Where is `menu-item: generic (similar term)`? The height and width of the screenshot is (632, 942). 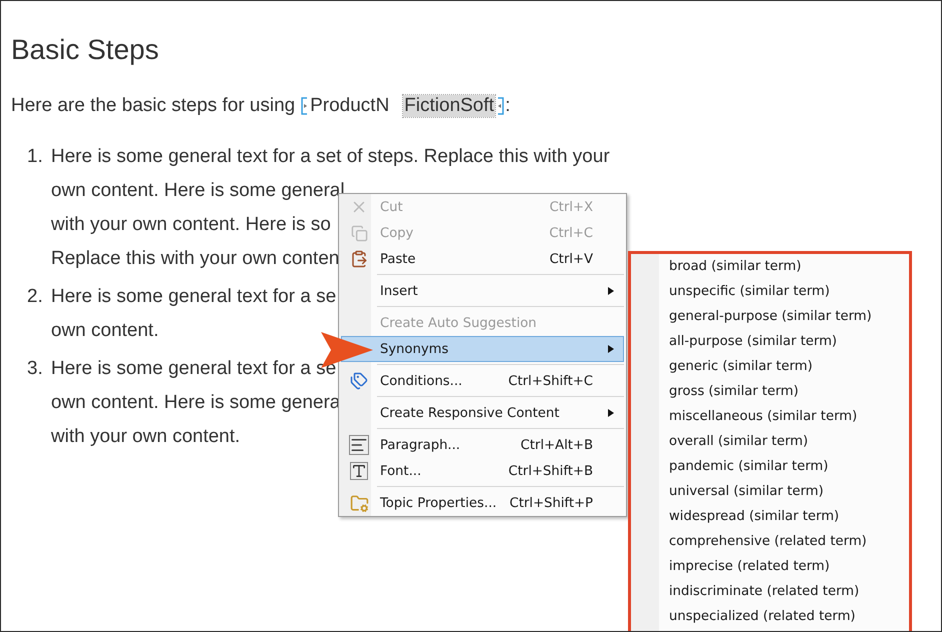
menu-item: generic (similar term) is located at coordinates (770, 366).